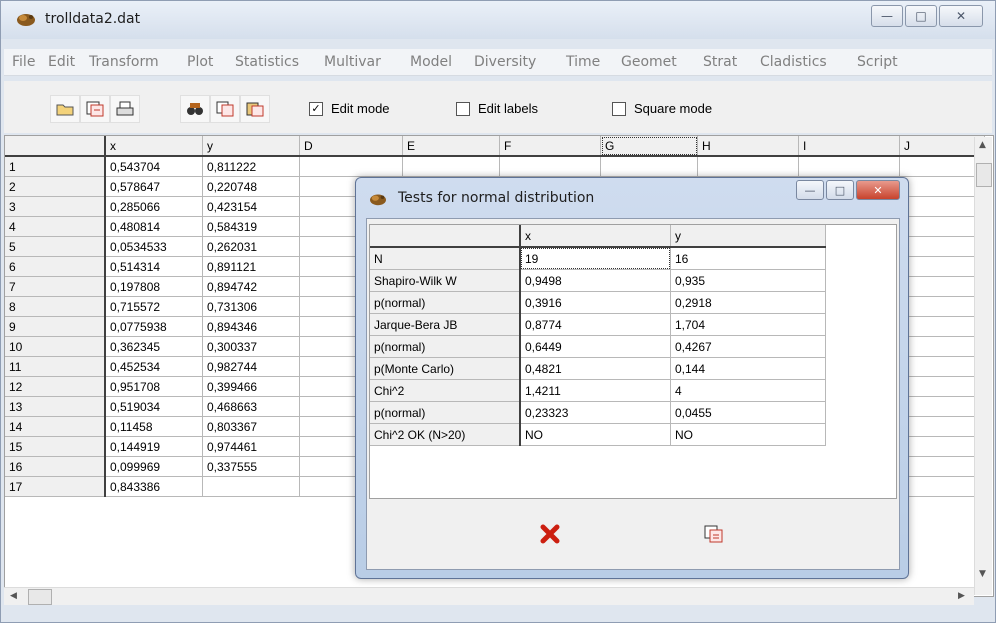 The width and height of the screenshot is (996, 623). Describe the element at coordinates (349, 108) in the screenshot. I see `edit-mode-checkbox: ✓ Edit mode` at that location.